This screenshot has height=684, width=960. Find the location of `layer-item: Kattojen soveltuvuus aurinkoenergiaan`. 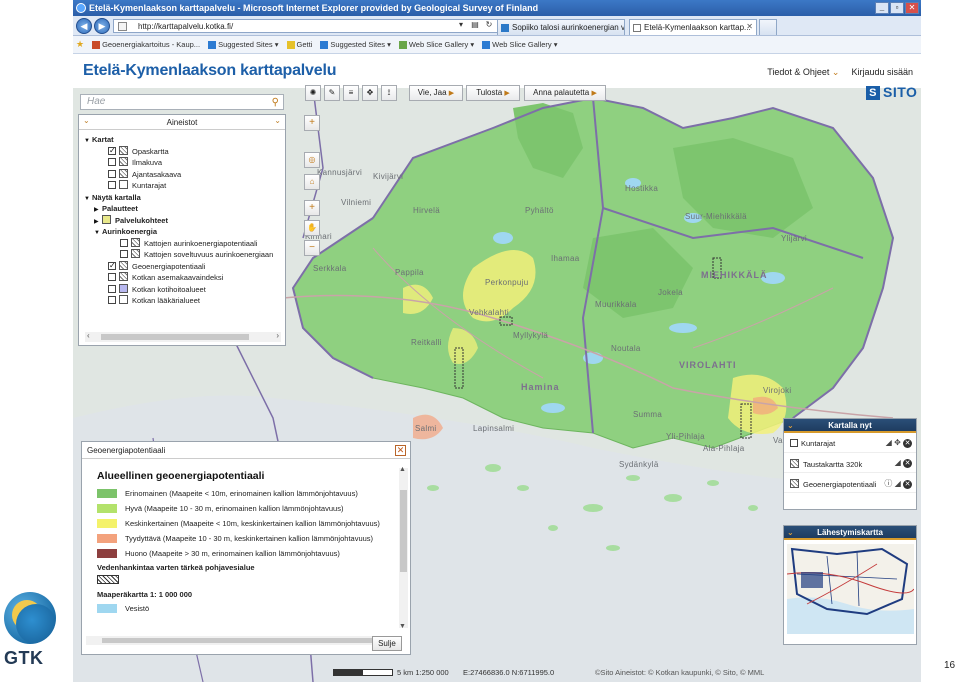

layer-item: Kattojen soveltuvuus aurinkoenergiaan is located at coordinates (184, 255).